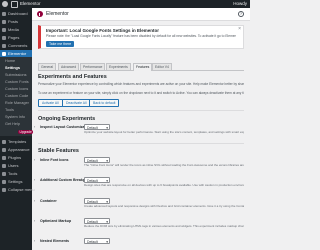 The image size is (320, 250). Describe the element at coordinates (16, 103) in the screenshot. I see `submenu-role-manager: Role Manager` at that location.